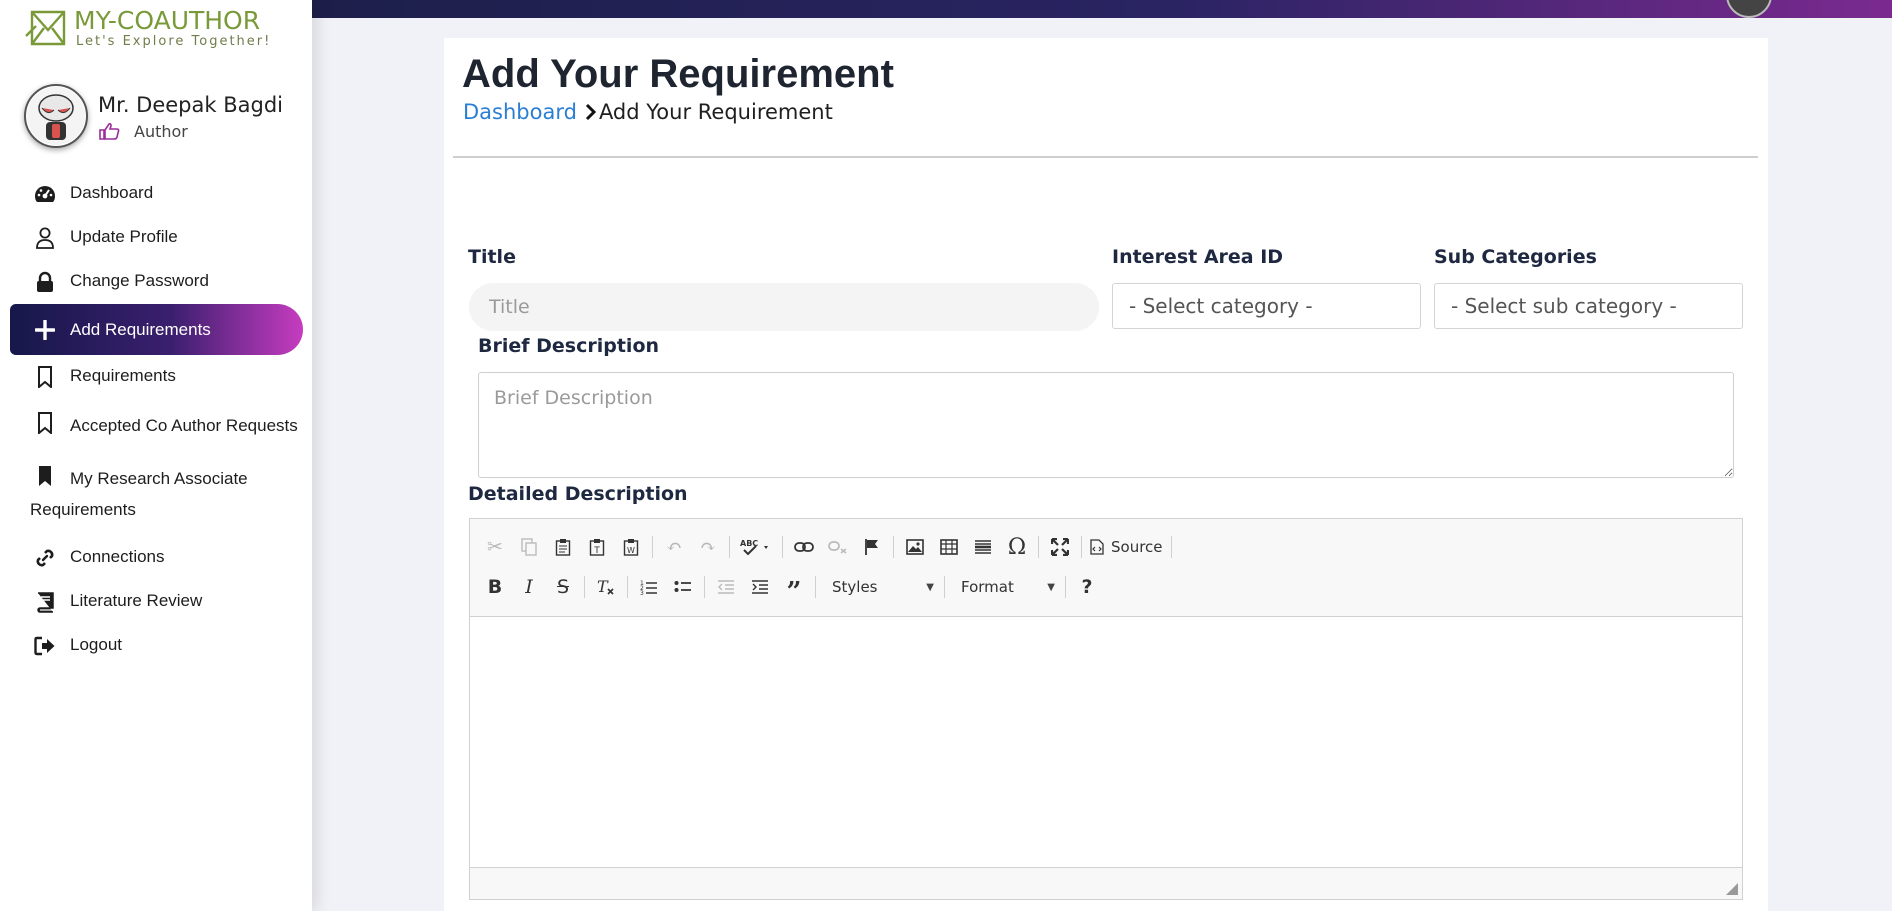 The height and width of the screenshot is (911, 1892). Describe the element at coordinates (45, 377) in the screenshot. I see `bookmark-icon` at that location.